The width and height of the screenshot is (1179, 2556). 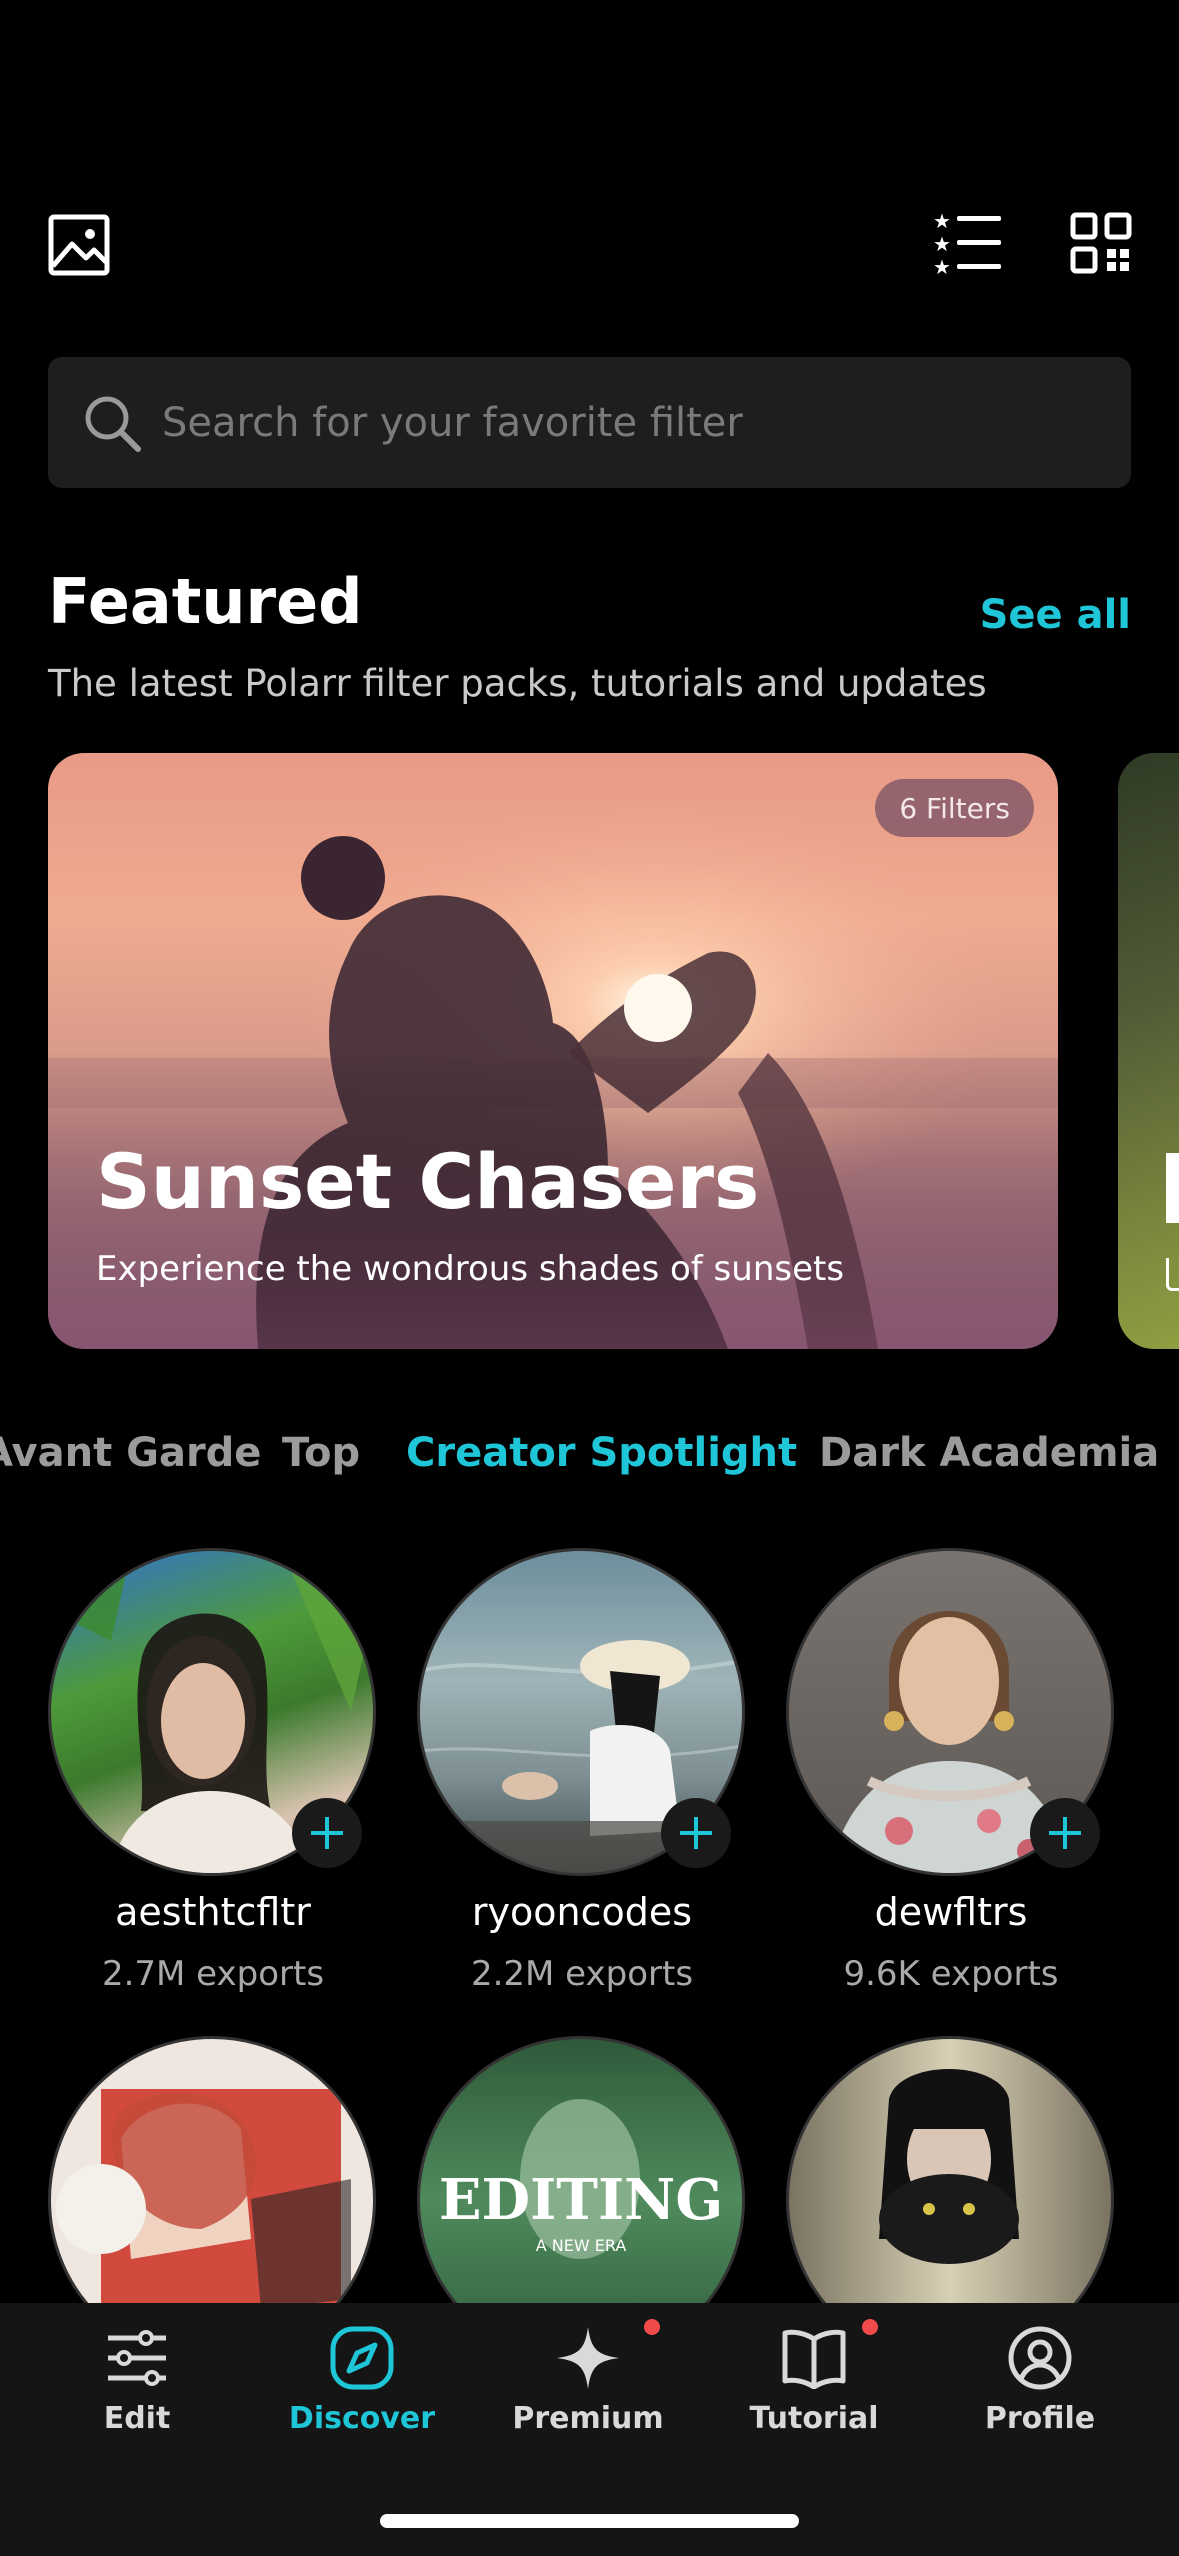 I want to click on nav-label: Tutorial, so click(x=814, y=2418).